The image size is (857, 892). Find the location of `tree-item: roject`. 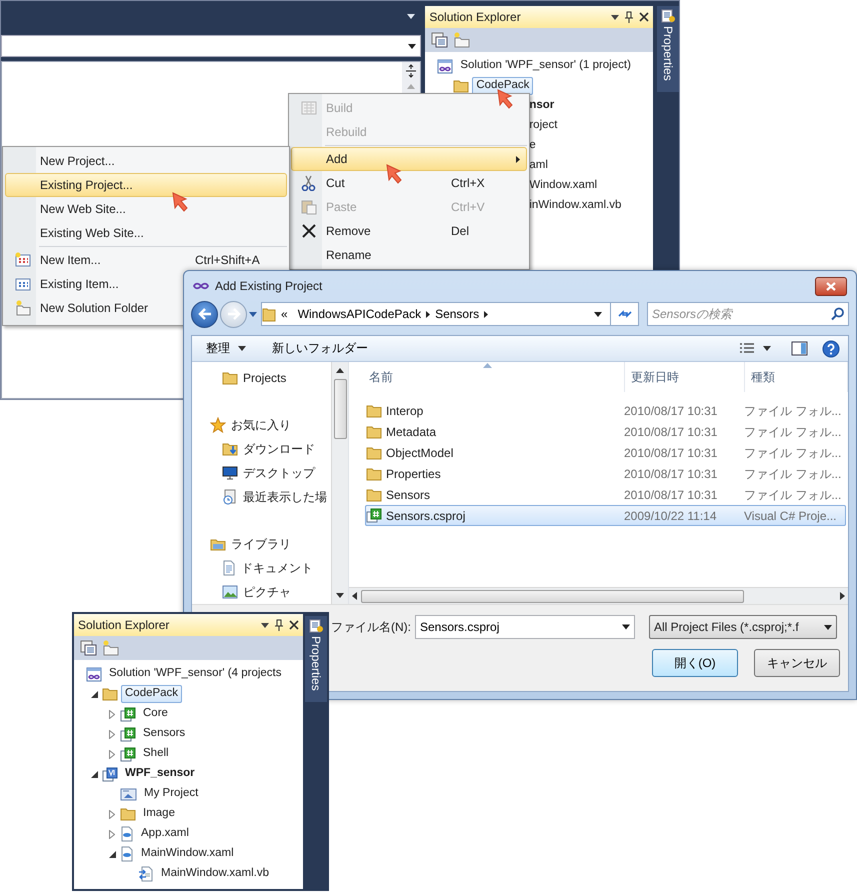

tree-item: roject is located at coordinates (543, 126).